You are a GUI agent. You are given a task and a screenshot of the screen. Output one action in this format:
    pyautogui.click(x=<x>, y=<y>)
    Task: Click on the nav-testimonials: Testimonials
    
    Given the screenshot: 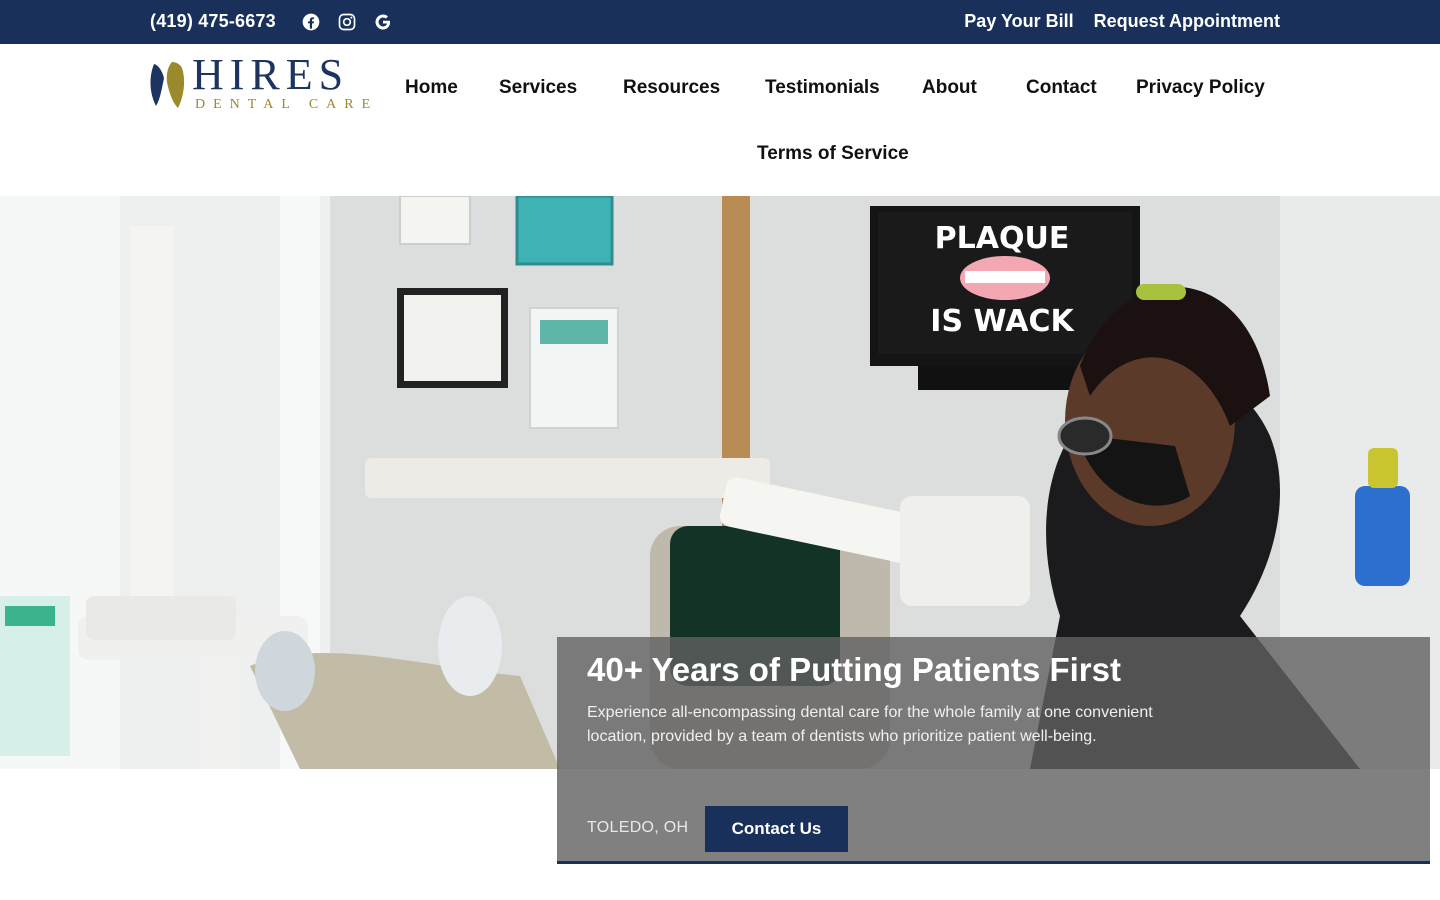 What is the action you would take?
    pyautogui.click(x=822, y=88)
    